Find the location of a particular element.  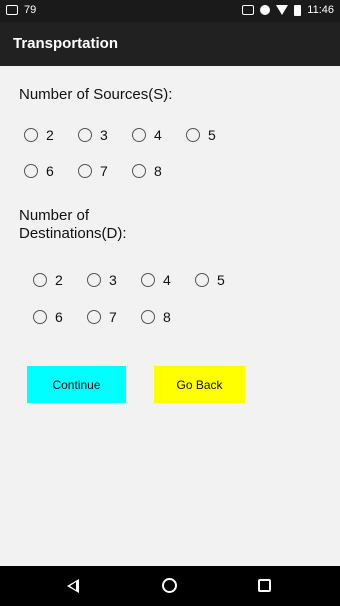

minus-circle-icon is located at coordinates (265, 10).